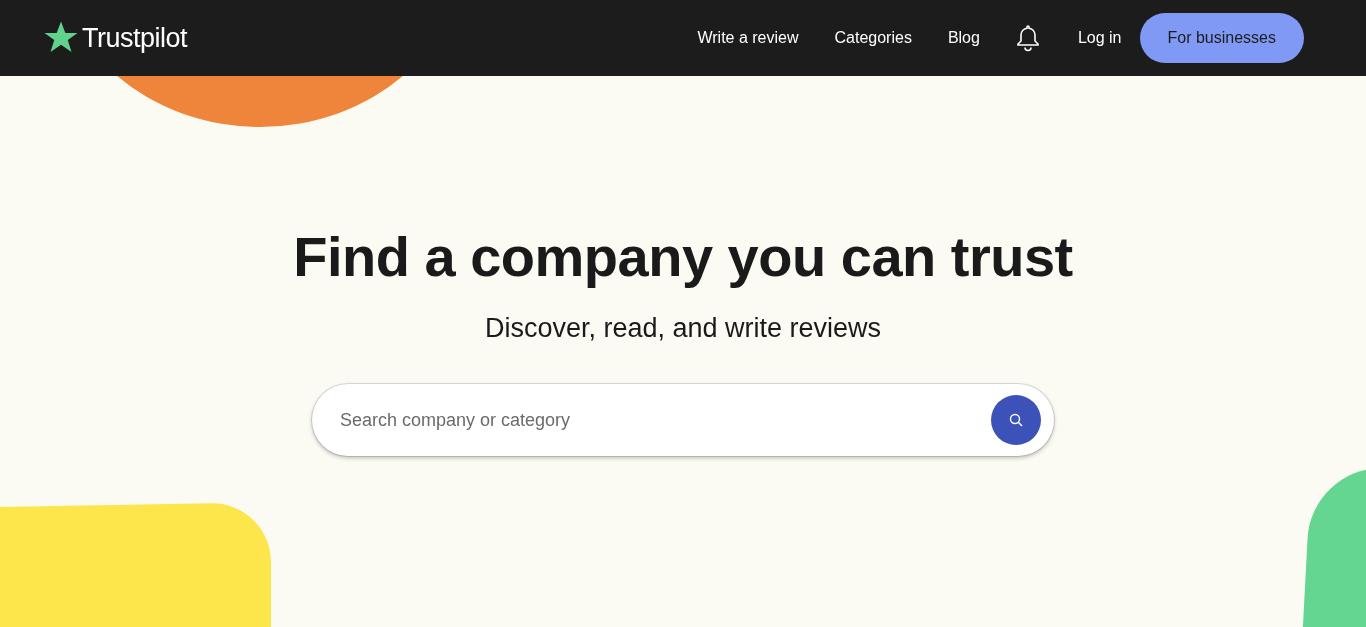 This screenshot has height=627, width=1366. I want to click on nav-link: Log in, so click(1099, 38).